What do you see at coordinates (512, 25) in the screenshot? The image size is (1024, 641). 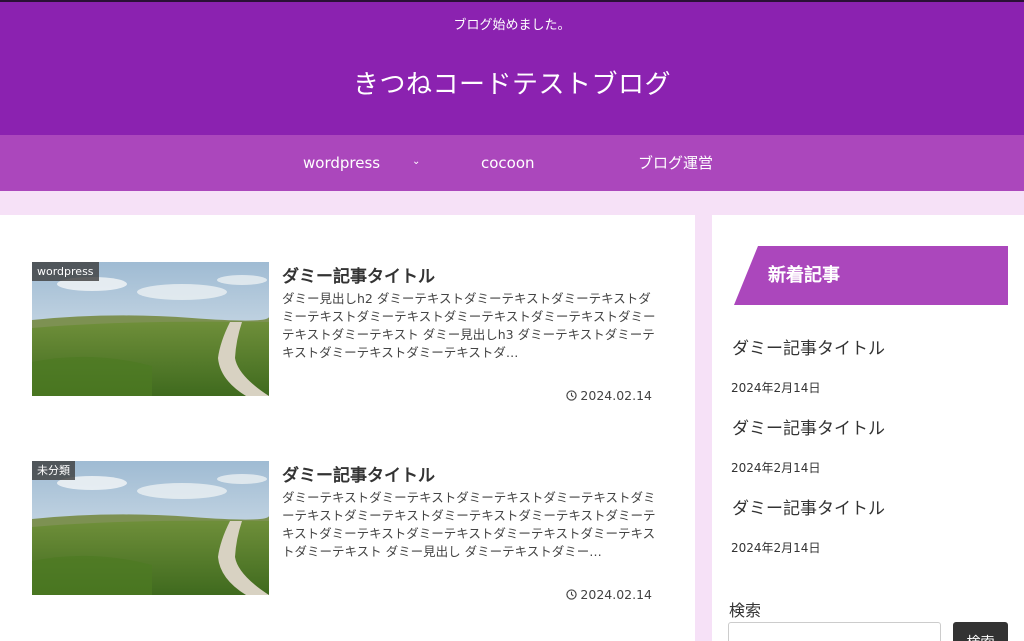 I see `site-tagline: ブログ始めました。` at bounding box center [512, 25].